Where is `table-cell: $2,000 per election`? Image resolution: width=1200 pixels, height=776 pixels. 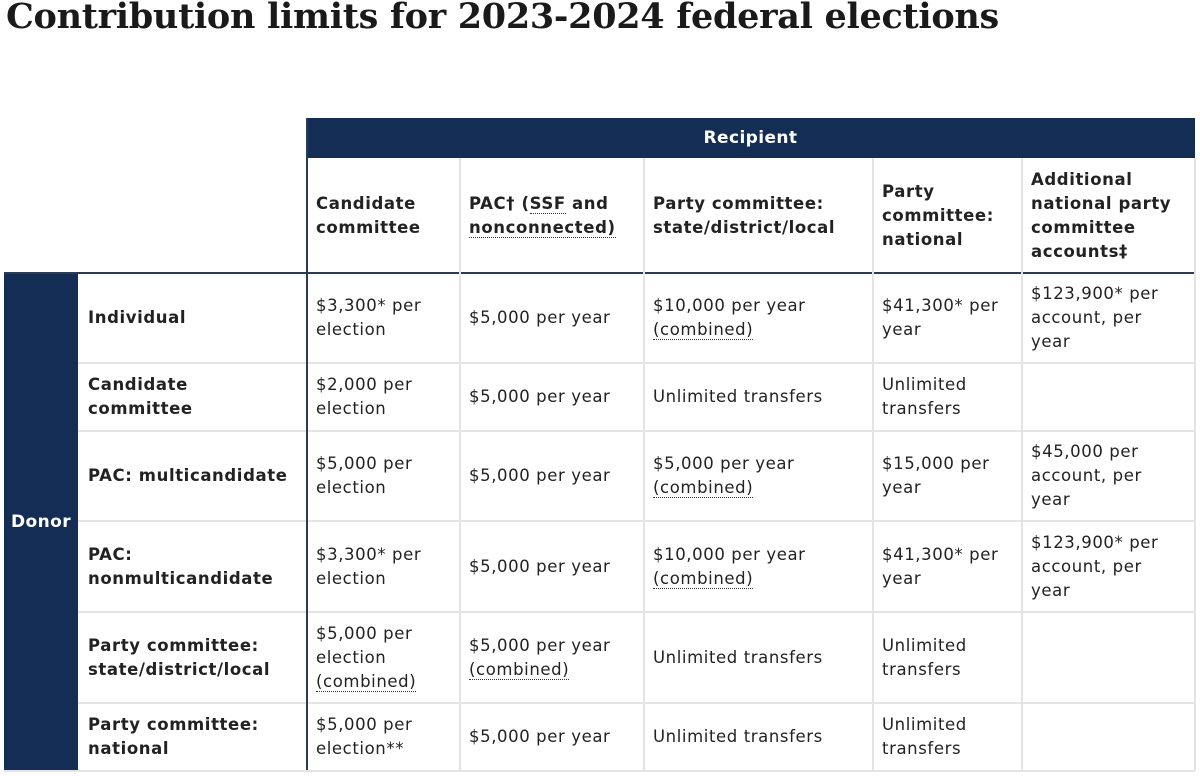
table-cell: $2,000 per election is located at coordinates (382, 397).